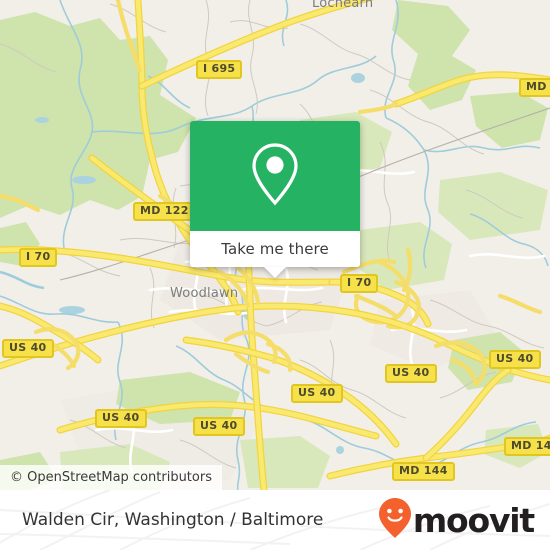 The width and height of the screenshot is (550, 550). I want to click on popup-pointer, so click(275, 272).